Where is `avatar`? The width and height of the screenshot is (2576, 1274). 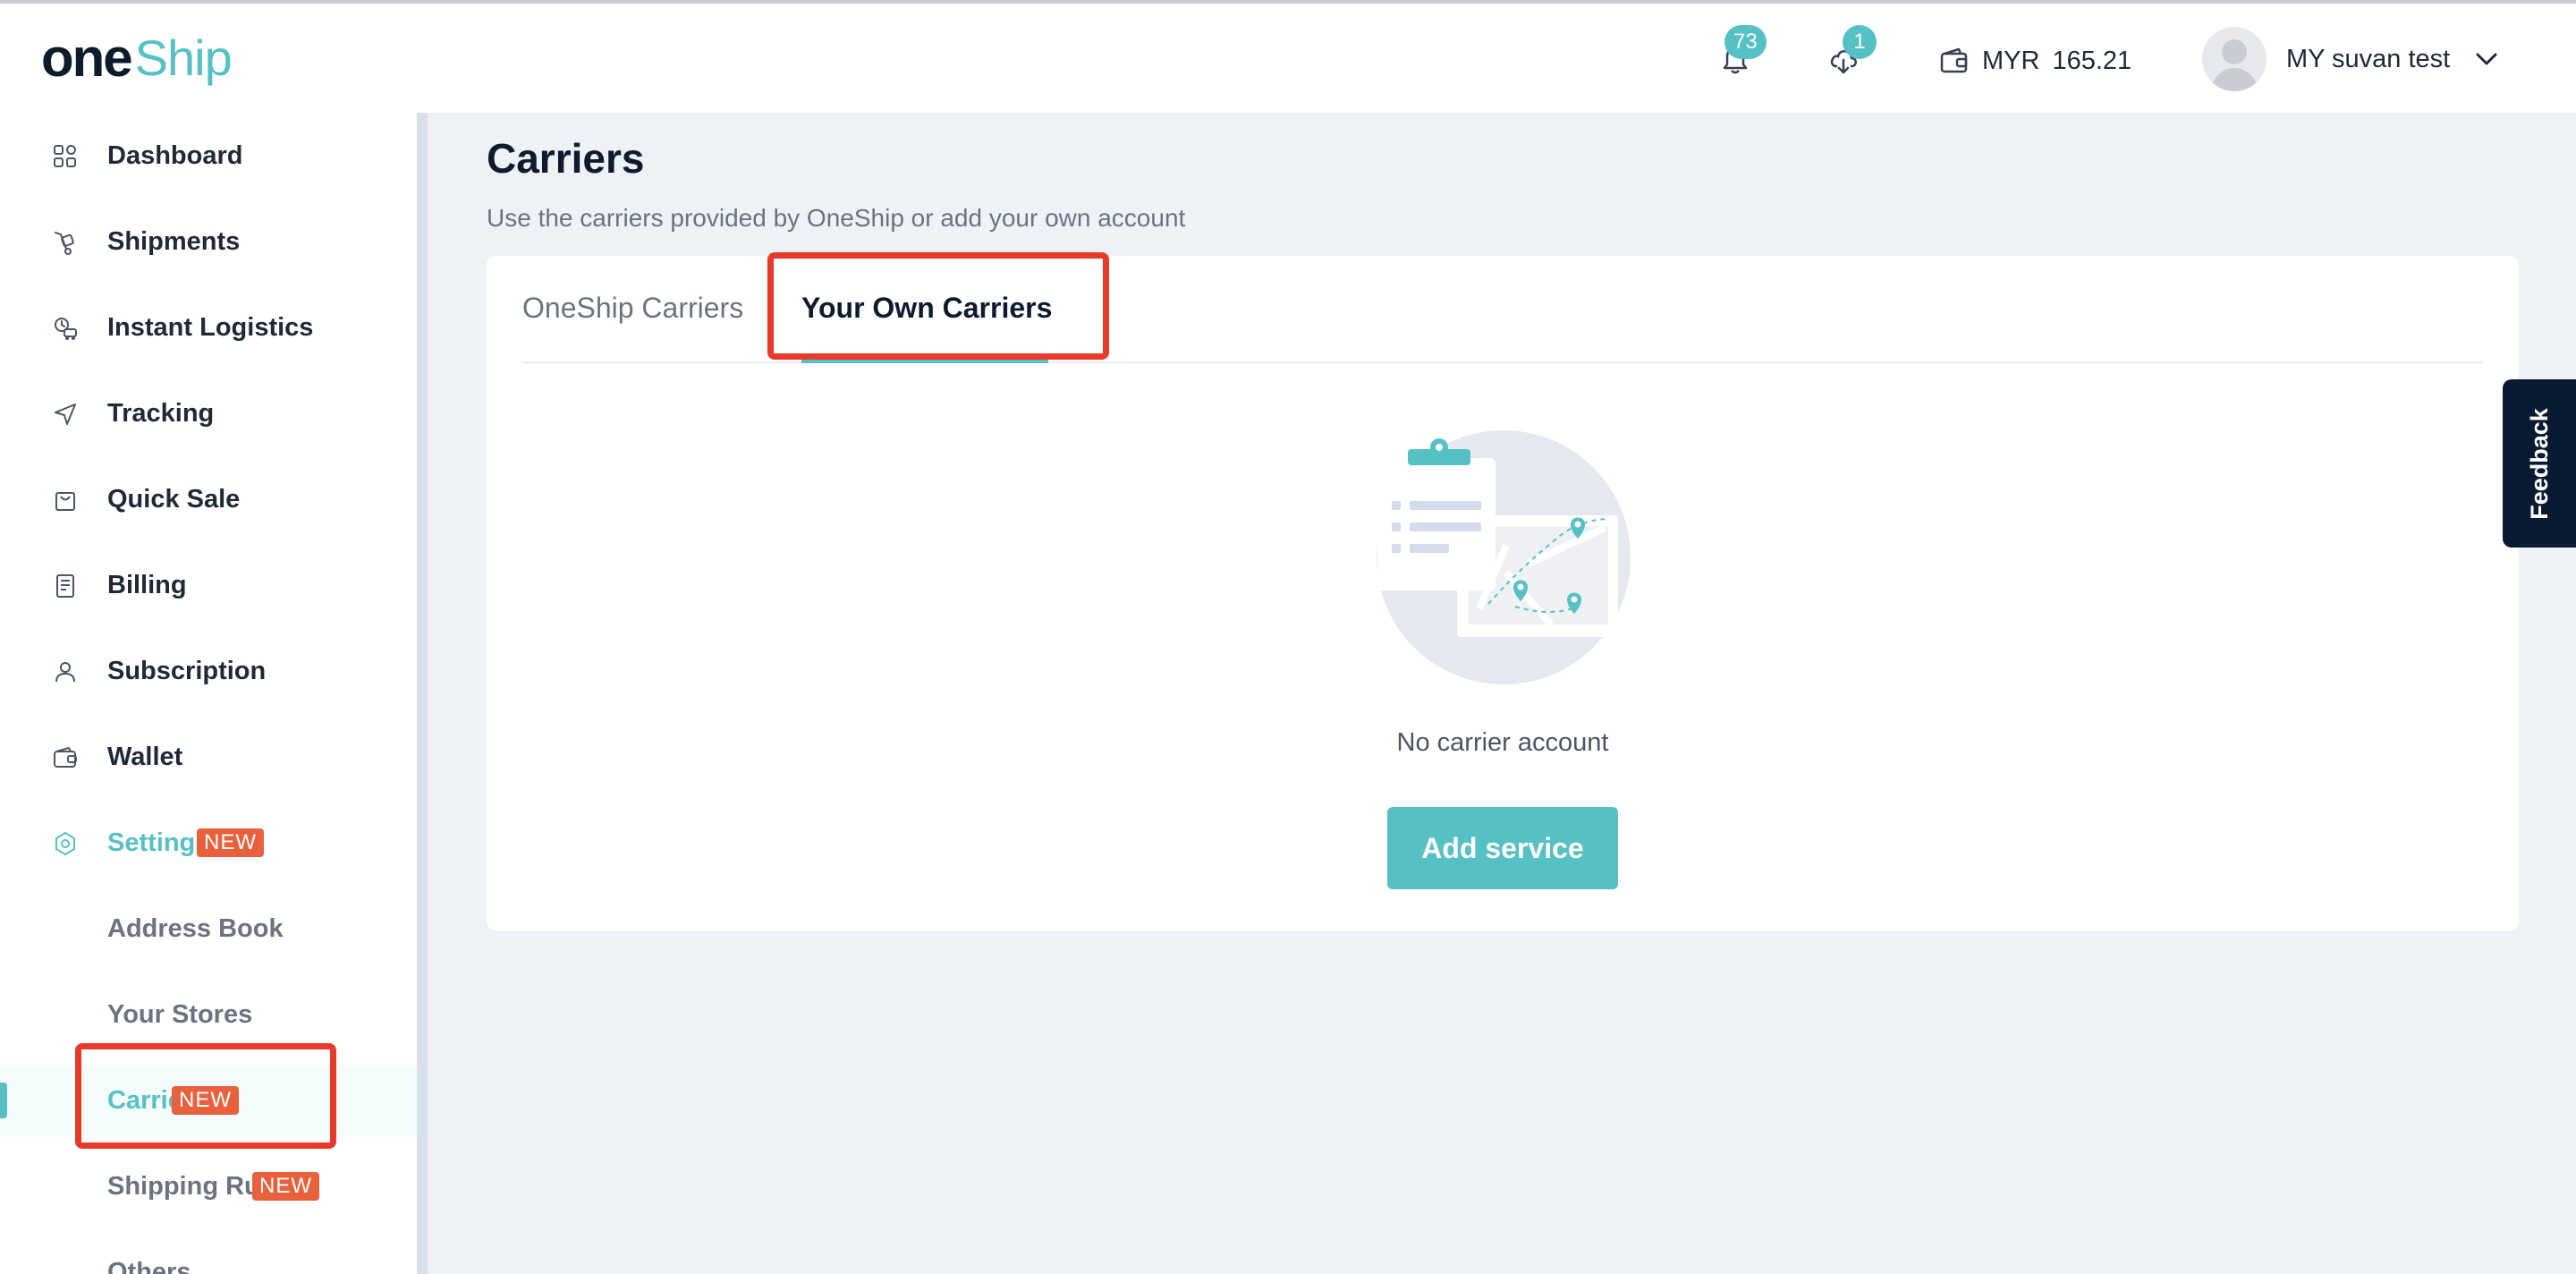 avatar is located at coordinates (2234, 59).